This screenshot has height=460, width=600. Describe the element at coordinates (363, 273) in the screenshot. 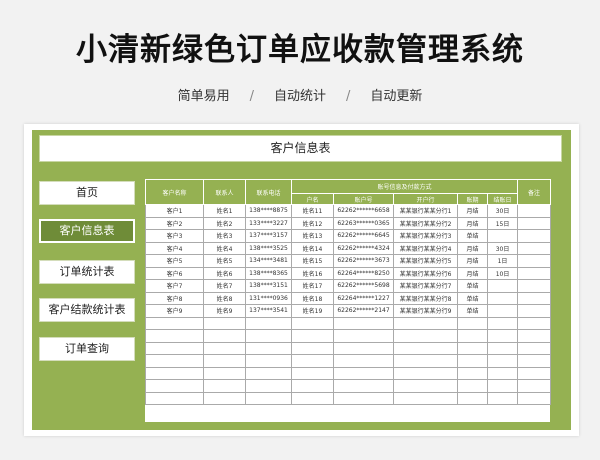

I see `cell-account-no: 62264******8250` at that location.